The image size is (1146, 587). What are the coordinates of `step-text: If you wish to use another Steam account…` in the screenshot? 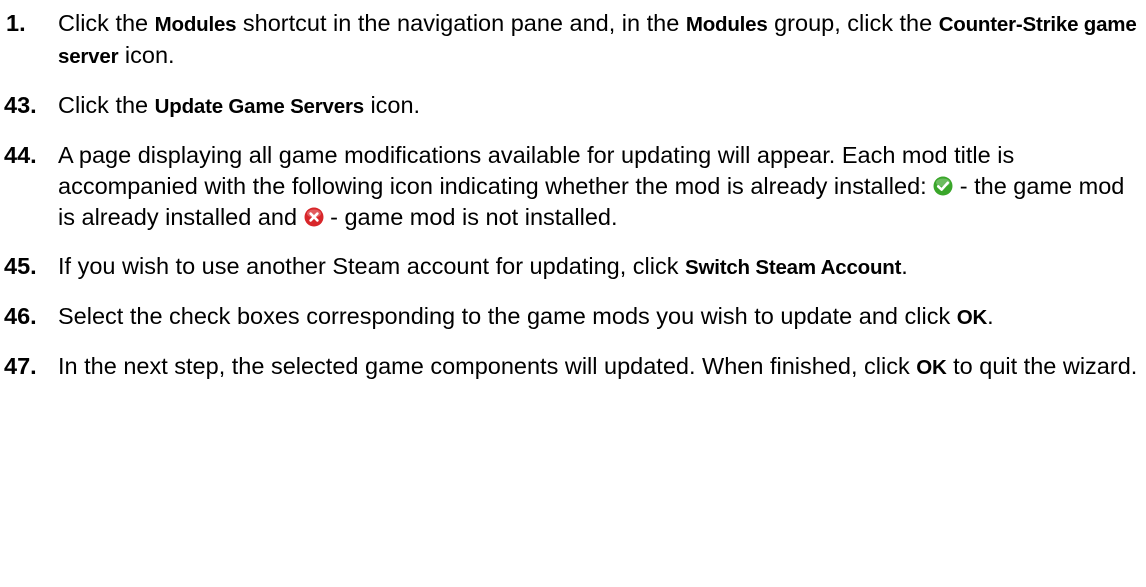 It's located at (483, 266).